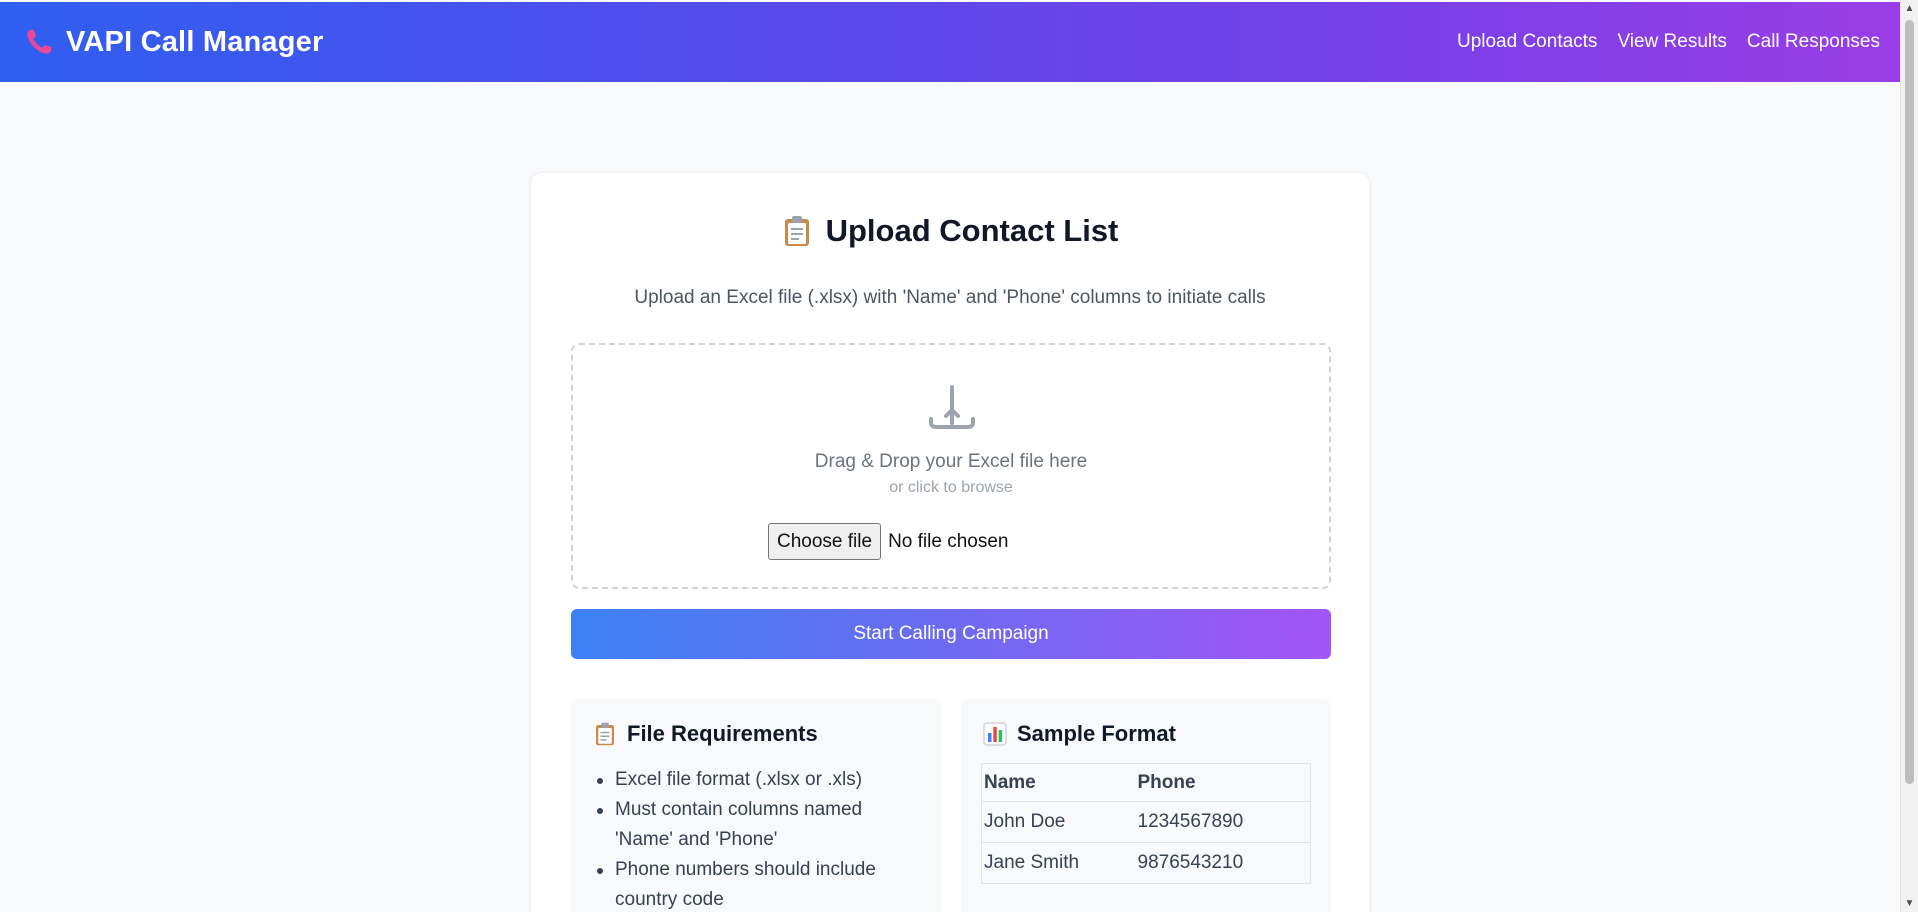 The image size is (1918, 912). What do you see at coordinates (1058, 782) in the screenshot?
I see `column-header-name: Name` at bounding box center [1058, 782].